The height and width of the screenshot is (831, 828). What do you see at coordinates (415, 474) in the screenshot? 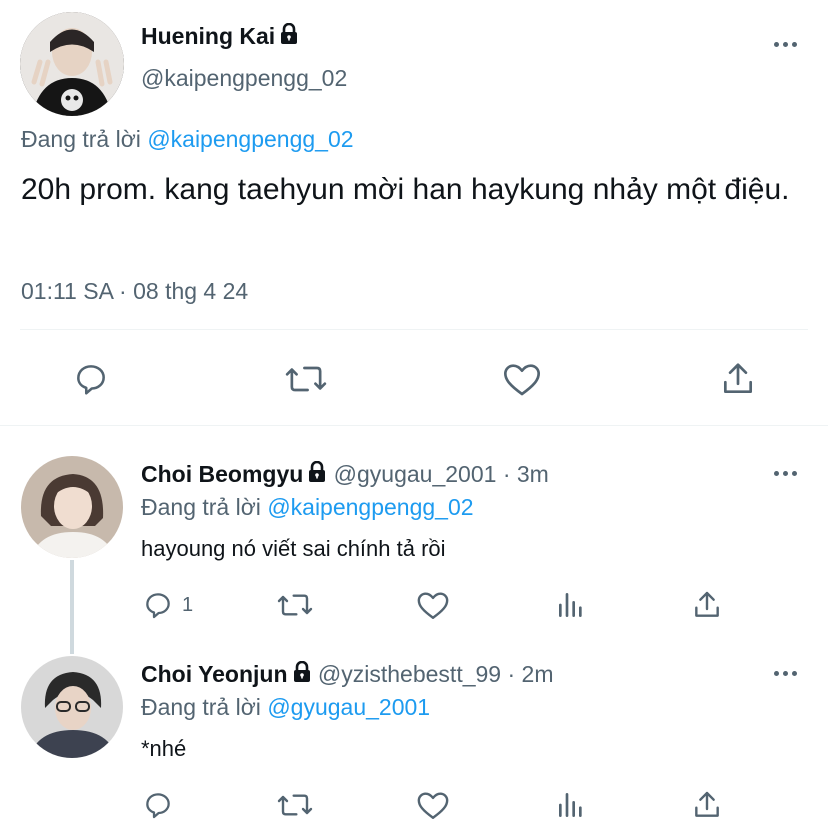
I see `reply-author-handle: @gyugau_2001` at bounding box center [415, 474].